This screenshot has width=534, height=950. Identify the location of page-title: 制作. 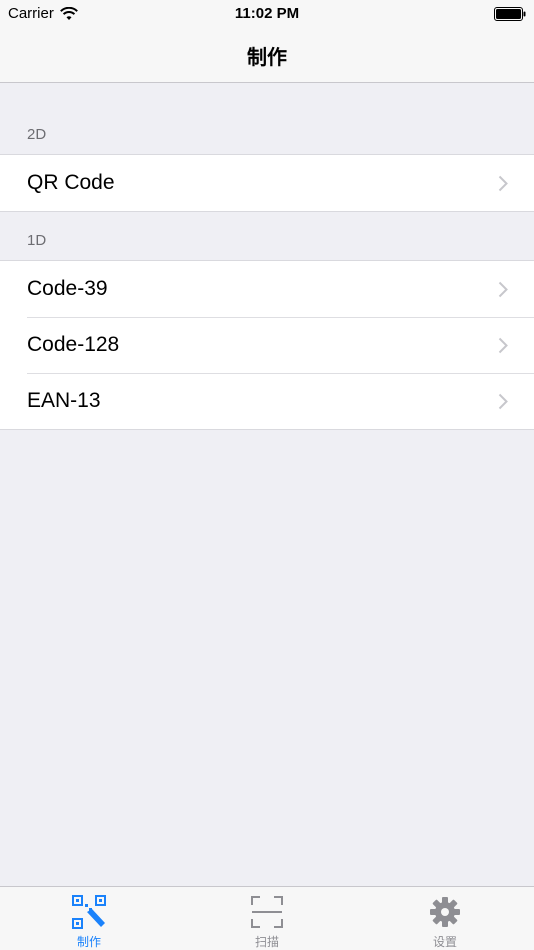
(267, 57).